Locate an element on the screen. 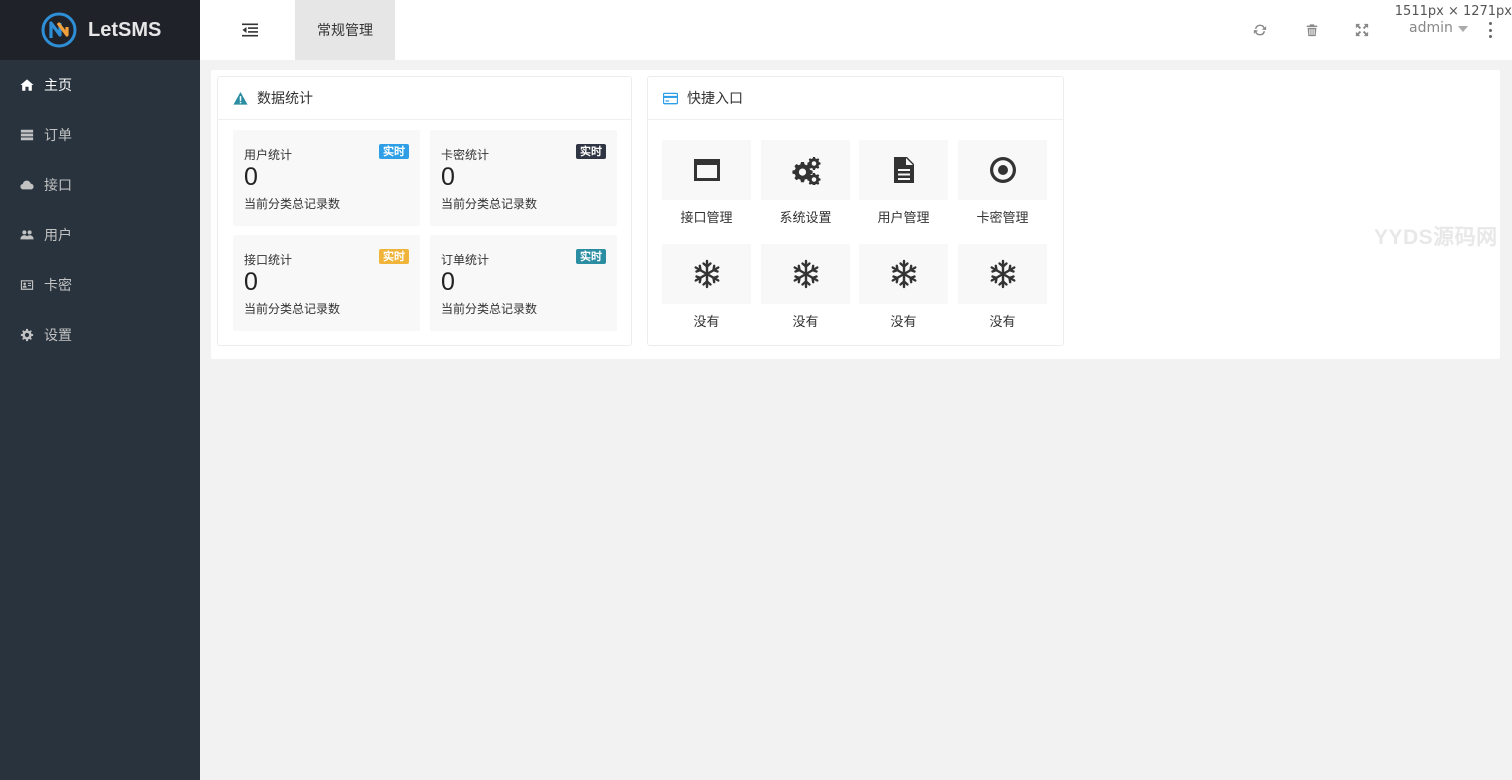  window-icon is located at coordinates (706, 170).